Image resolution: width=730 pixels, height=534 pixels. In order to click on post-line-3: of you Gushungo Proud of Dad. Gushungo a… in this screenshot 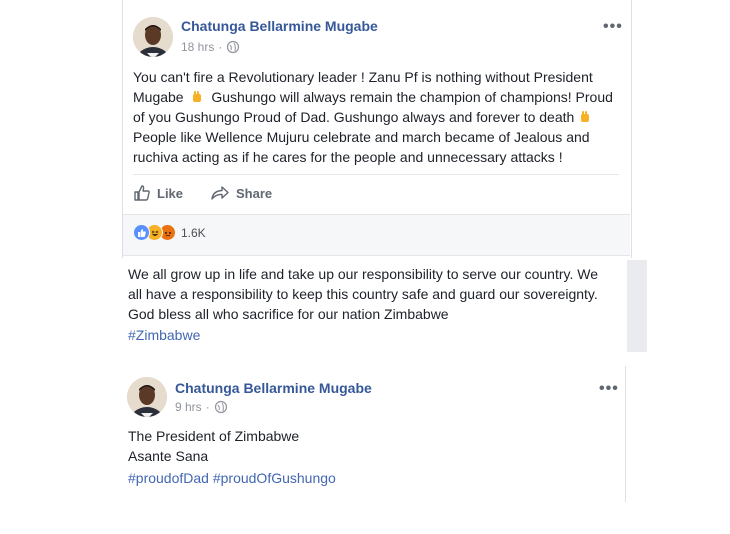, I will do `click(379, 117)`.